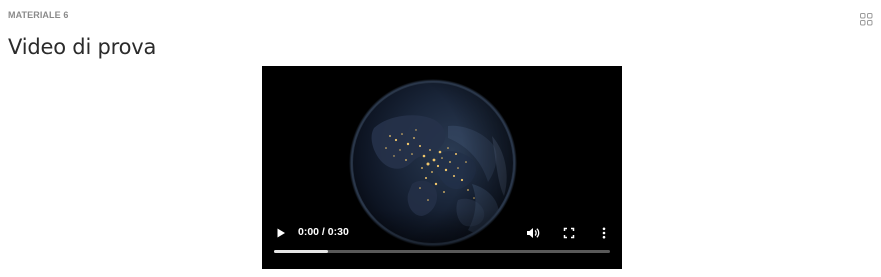  Describe the element at coordinates (442, 251) in the screenshot. I see `seek-bar` at that location.